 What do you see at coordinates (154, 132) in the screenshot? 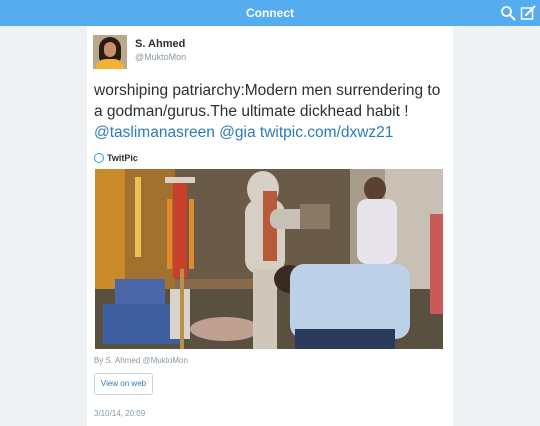
I see `mention-taslimanasreen: @taslimanasreen` at bounding box center [154, 132].